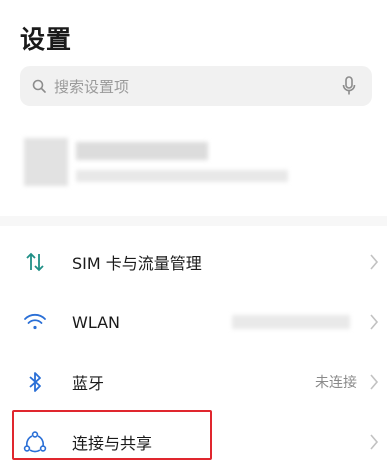  What do you see at coordinates (193, 322) in the screenshot?
I see `settings-item-wlan: WLAN` at bounding box center [193, 322].